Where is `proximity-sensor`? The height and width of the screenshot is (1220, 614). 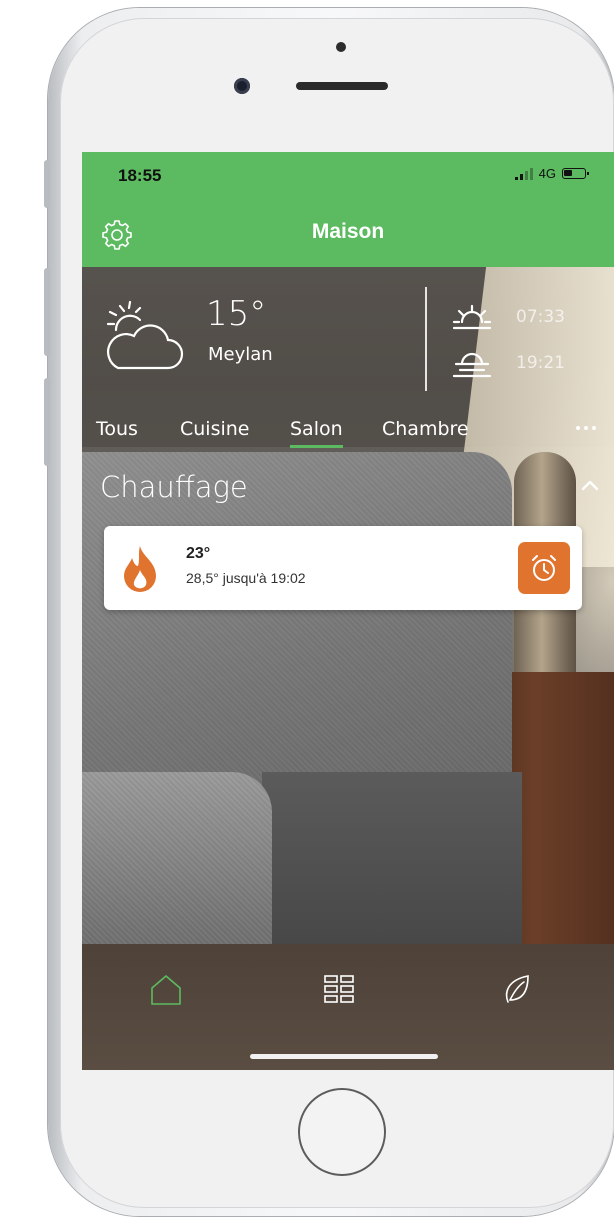
proximity-sensor is located at coordinates (341, 47).